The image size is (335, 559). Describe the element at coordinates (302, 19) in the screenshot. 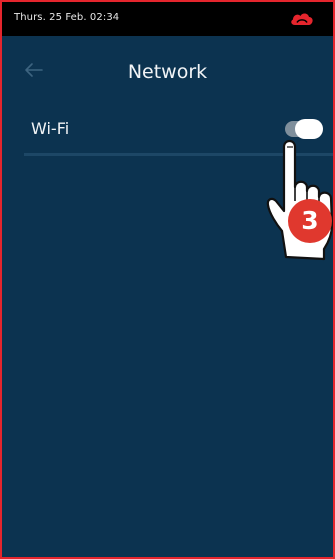

I see `cloud-icon` at that location.